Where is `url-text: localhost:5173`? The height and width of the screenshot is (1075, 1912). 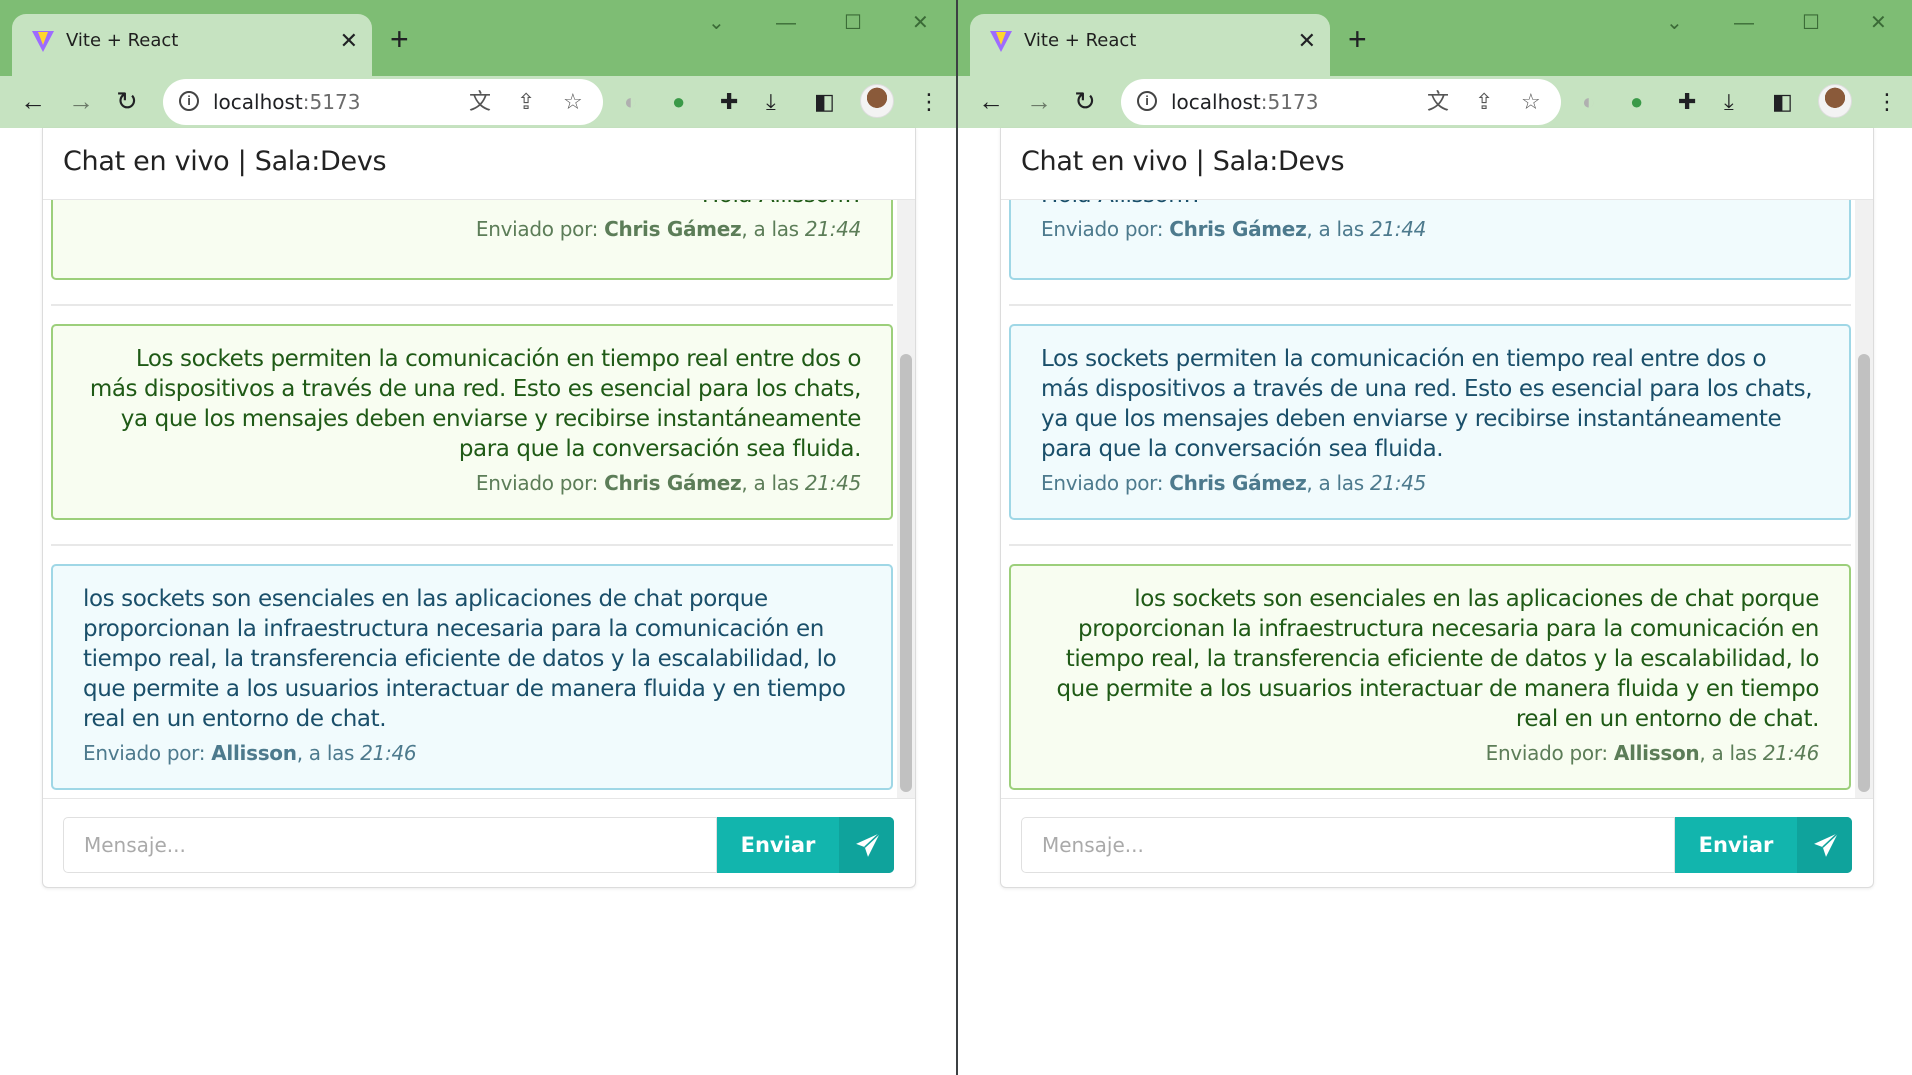 url-text: localhost:5173 is located at coordinates (1245, 102).